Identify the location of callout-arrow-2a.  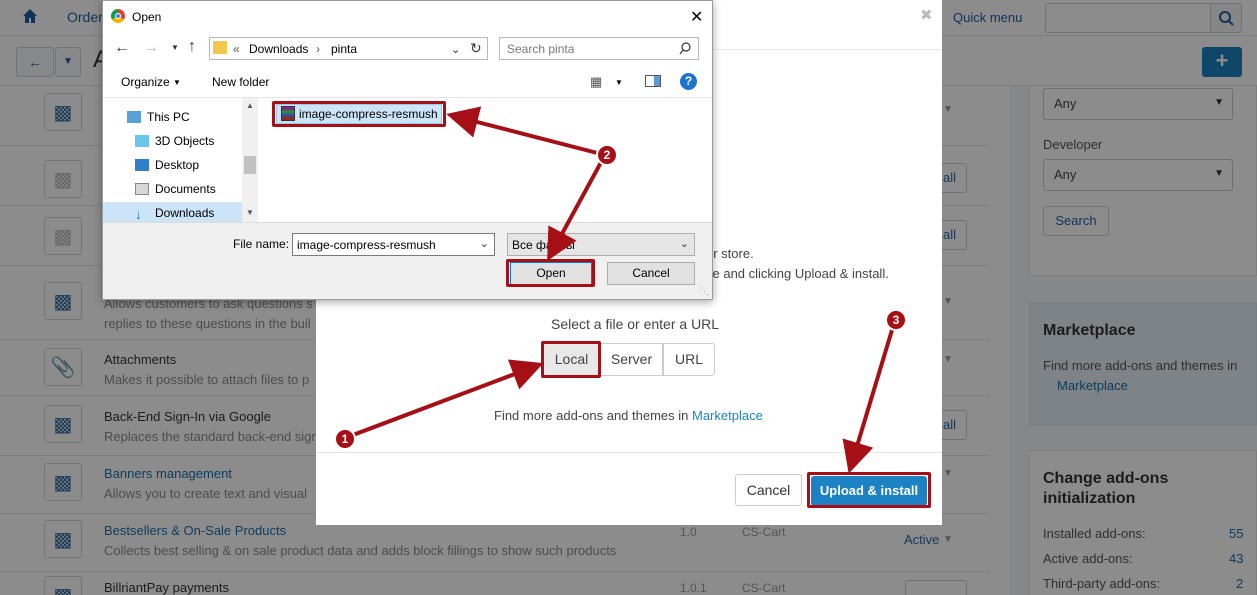
(526, 131).